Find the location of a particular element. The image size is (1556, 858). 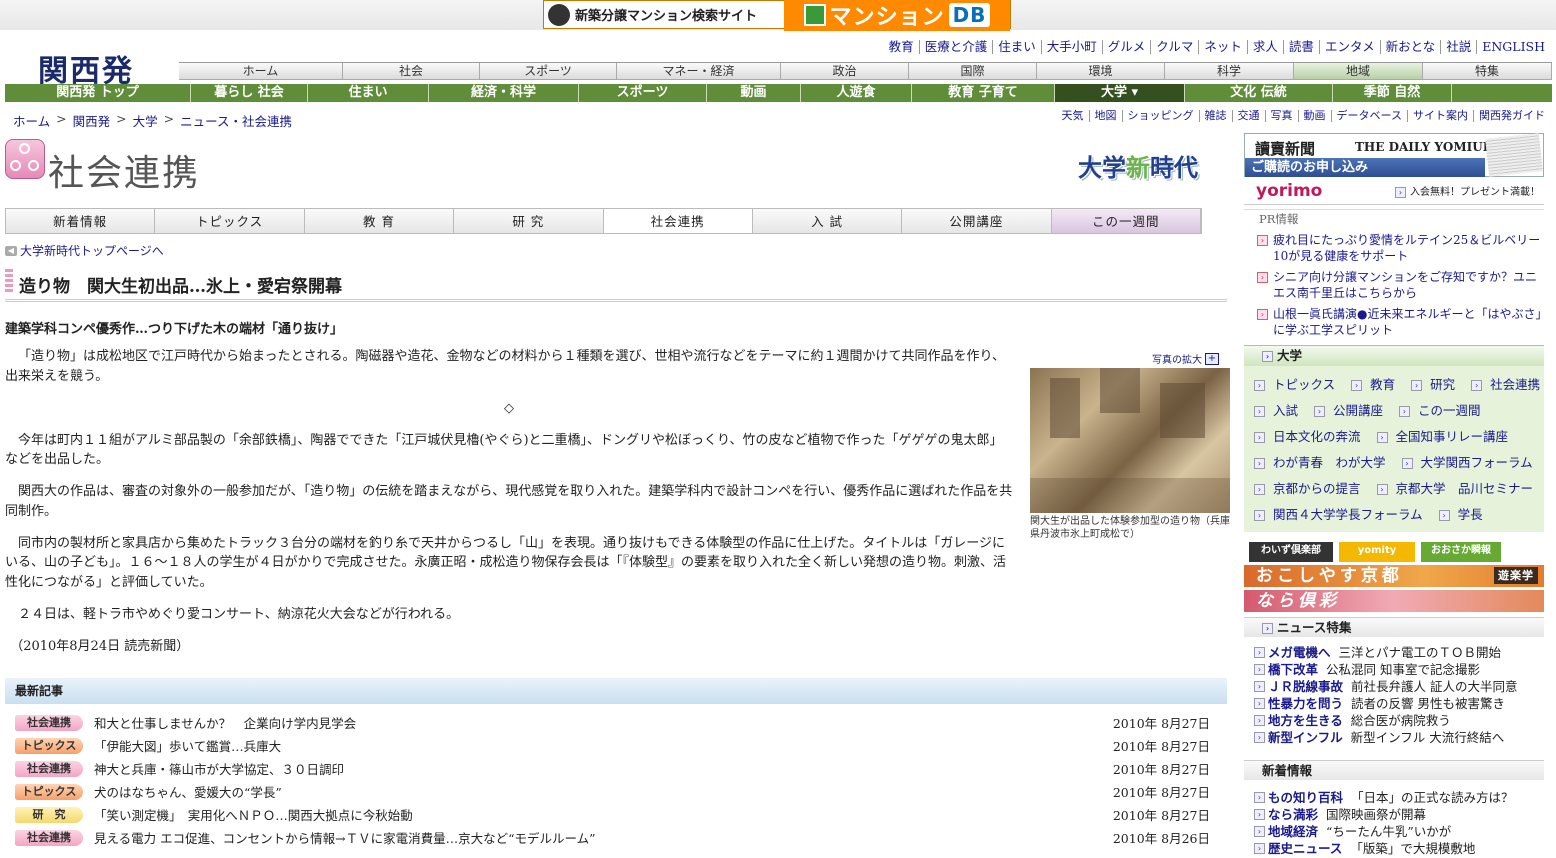

kansai-nav-item: 暮らし 社会 is located at coordinates (249, 93).